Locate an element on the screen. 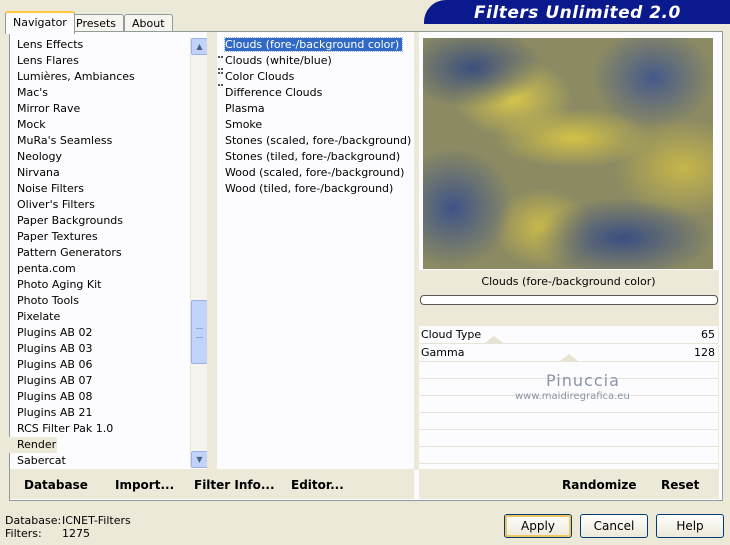  status-filters: Filters: 1275 is located at coordinates (47, 533).